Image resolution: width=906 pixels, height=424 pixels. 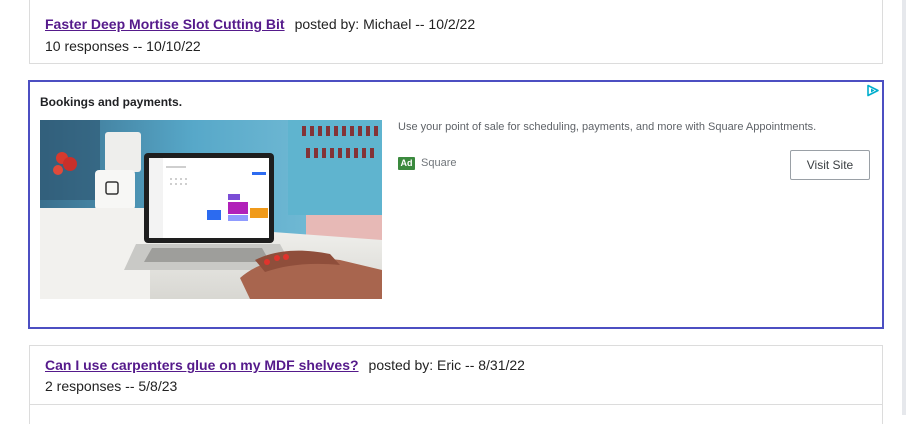 I want to click on post-item-partial, so click(x=456, y=414).